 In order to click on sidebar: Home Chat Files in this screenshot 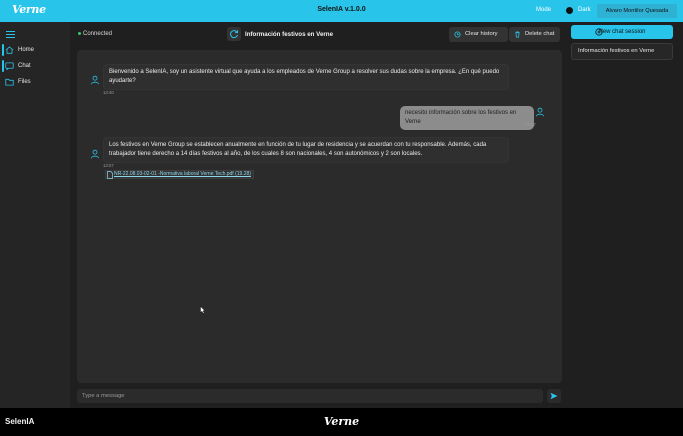, I will do `click(35, 215)`.